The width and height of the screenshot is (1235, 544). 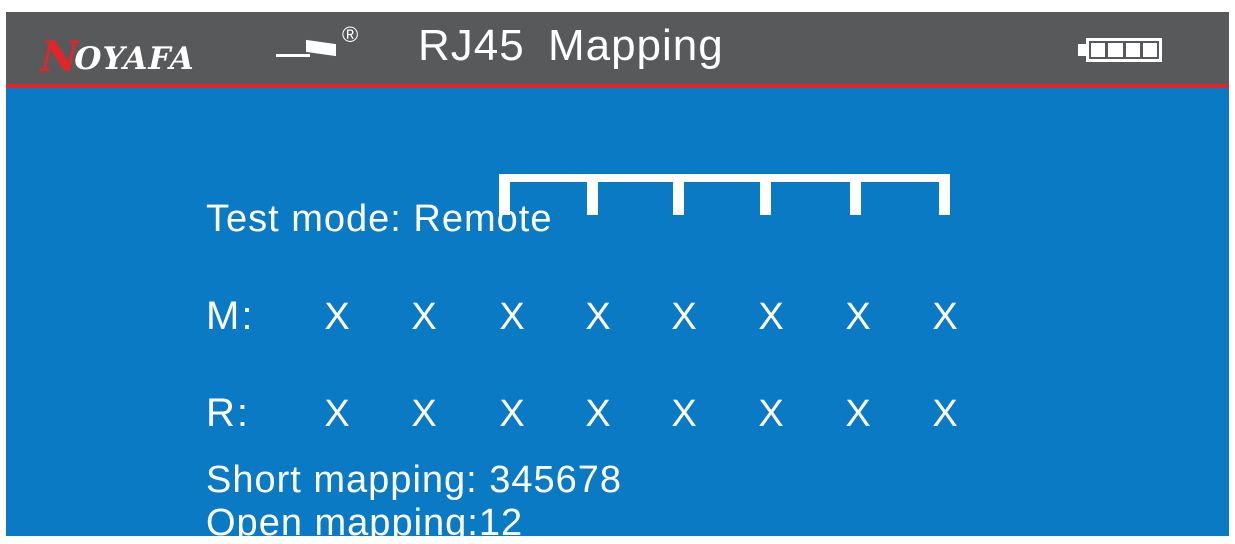 What do you see at coordinates (134, 59) in the screenshot?
I see `logo-text: OYAFA` at bounding box center [134, 59].